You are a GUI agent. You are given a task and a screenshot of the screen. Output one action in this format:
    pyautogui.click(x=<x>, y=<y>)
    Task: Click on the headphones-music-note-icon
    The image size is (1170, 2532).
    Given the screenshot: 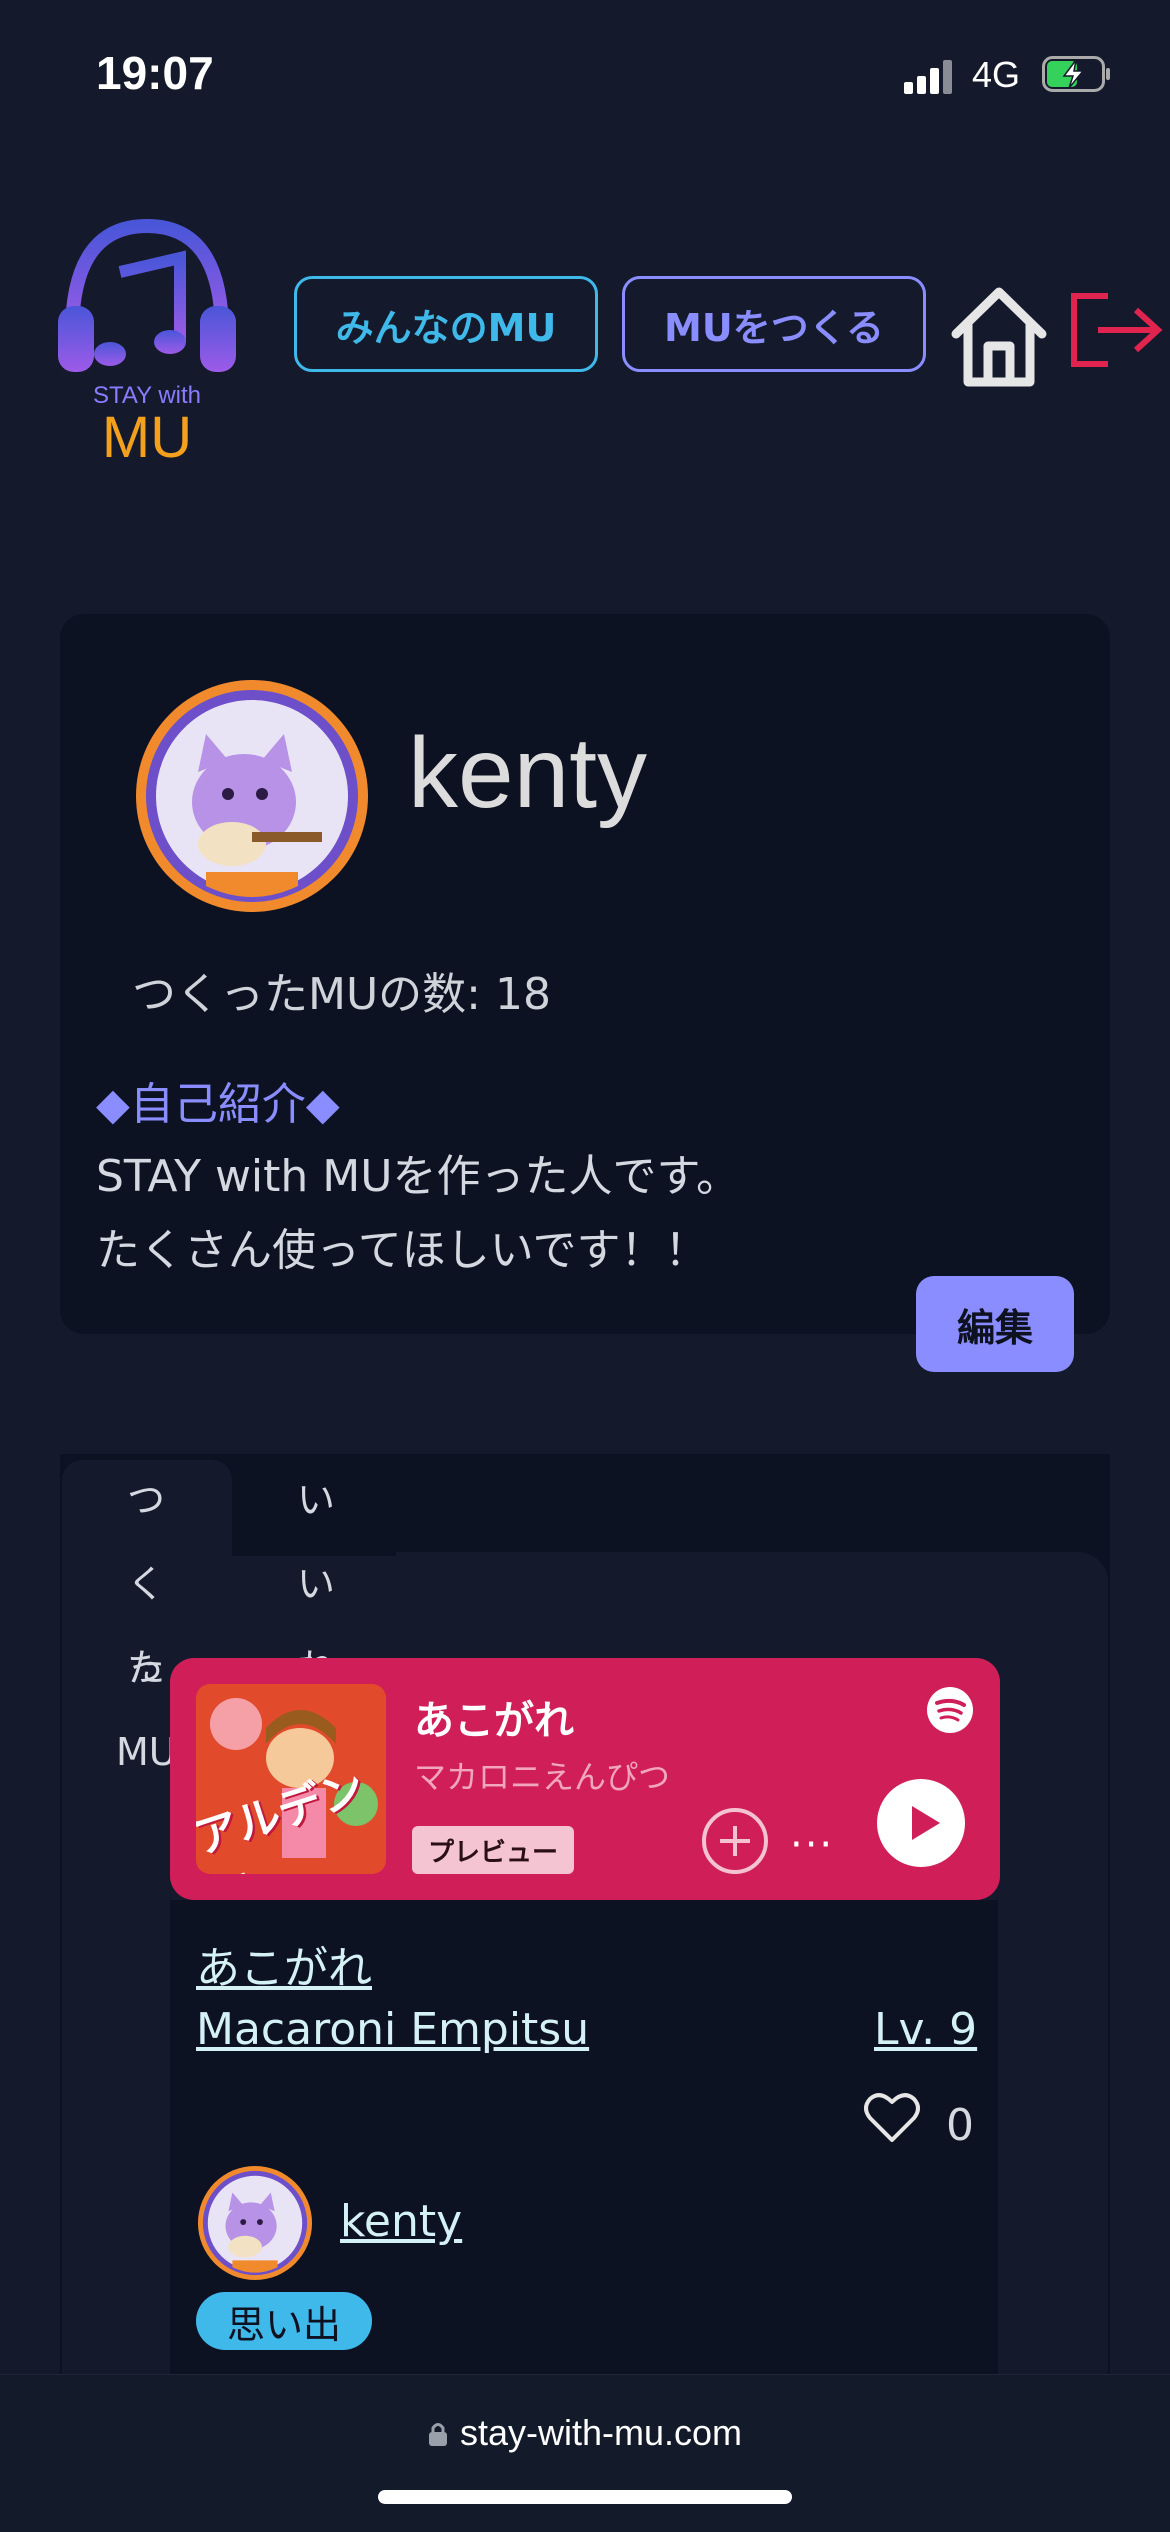 What is the action you would take?
    pyautogui.click(x=147, y=295)
    